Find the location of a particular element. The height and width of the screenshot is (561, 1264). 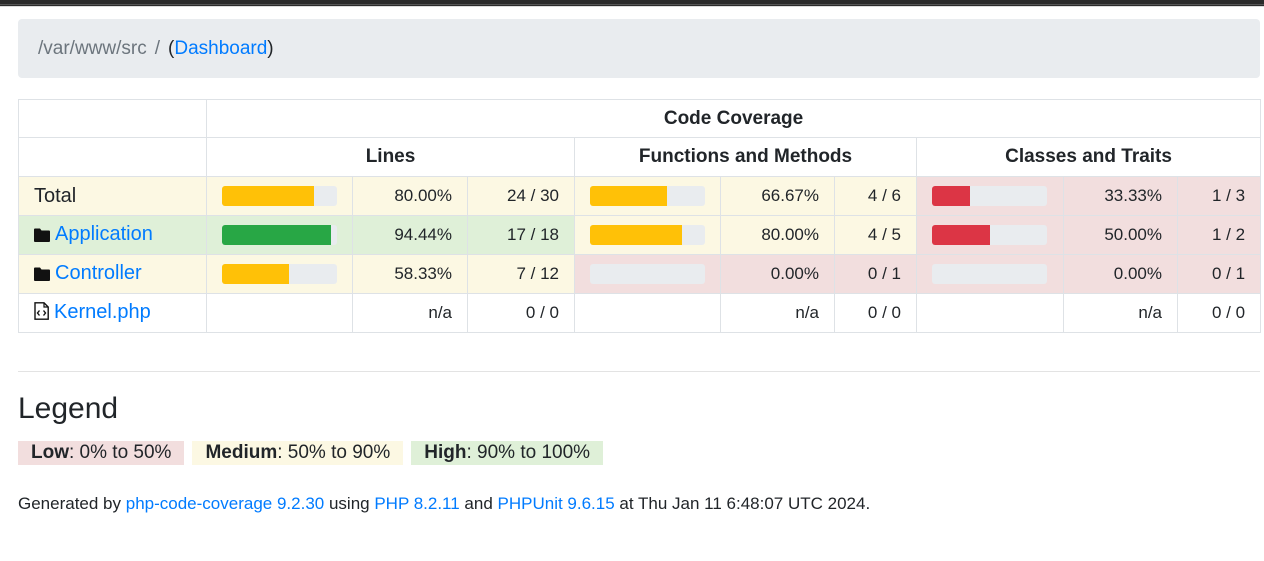

row-name: Controller is located at coordinates (98, 273).